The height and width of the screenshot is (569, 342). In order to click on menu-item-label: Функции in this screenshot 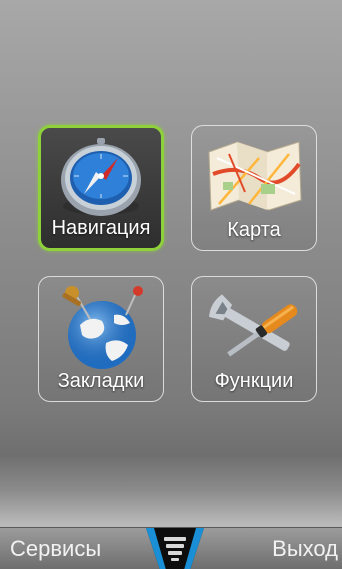, I will do `click(254, 381)`.